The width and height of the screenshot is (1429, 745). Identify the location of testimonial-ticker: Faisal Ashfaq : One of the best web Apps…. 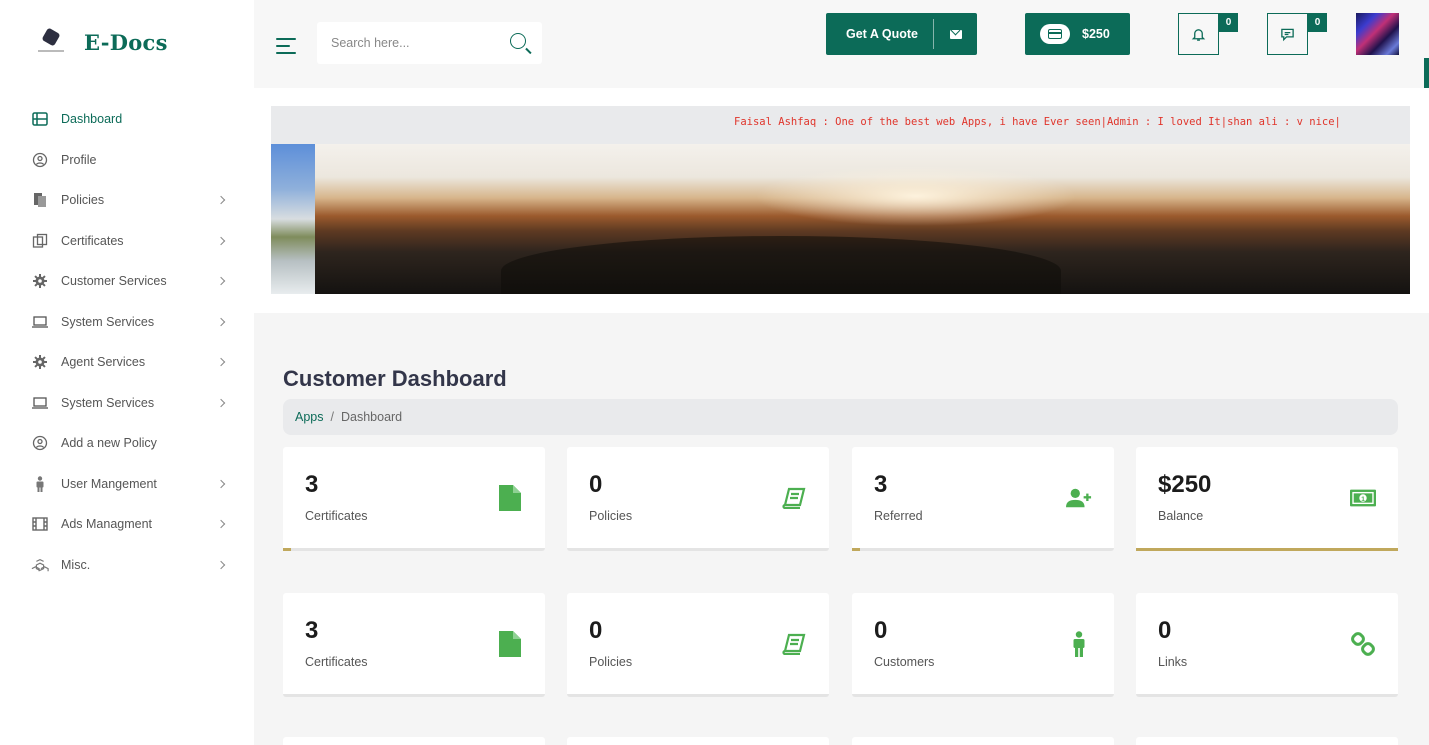
(840, 125).